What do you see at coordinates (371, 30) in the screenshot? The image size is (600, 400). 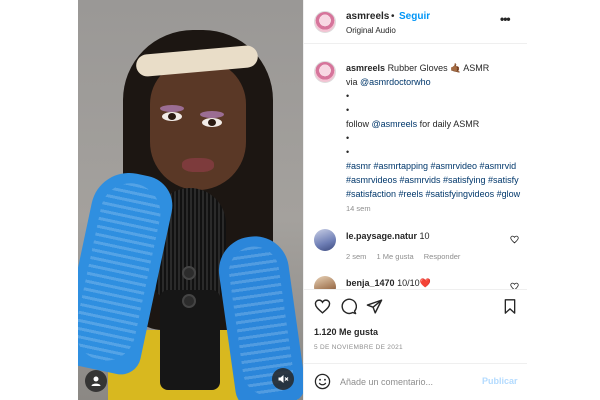 I see `audio-label: Original Audio` at bounding box center [371, 30].